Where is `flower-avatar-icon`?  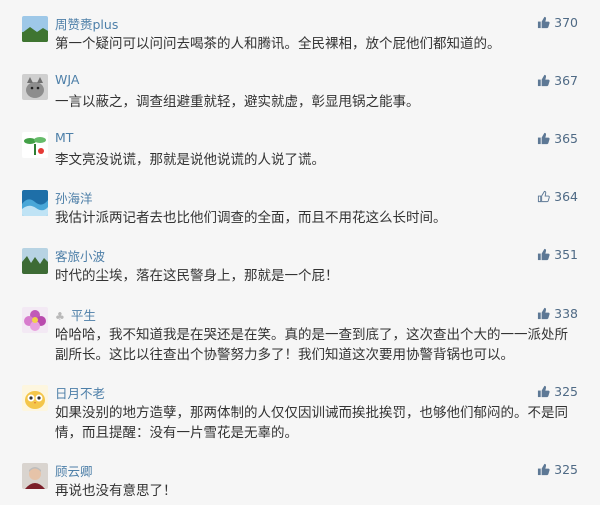 flower-avatar-icon is located at coordinates (35, 320).